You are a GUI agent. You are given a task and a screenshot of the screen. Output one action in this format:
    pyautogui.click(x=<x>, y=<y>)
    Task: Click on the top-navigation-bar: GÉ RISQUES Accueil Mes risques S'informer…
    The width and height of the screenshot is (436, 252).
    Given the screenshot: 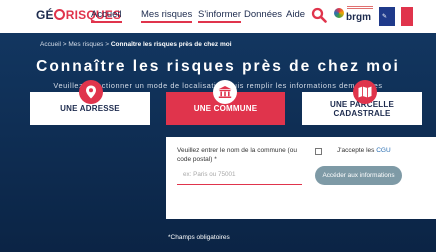 What is the action you would take?
    pyautogui.click(x=218, y=16)
    